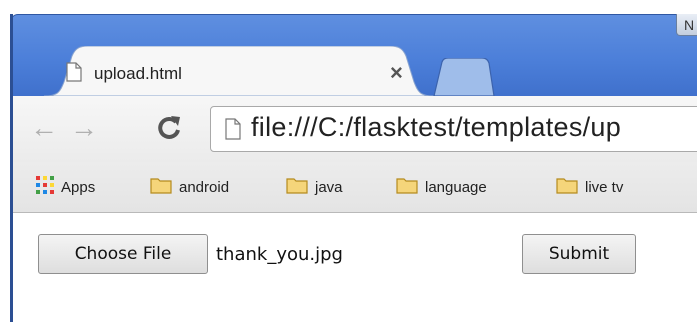 Image resolution: width=697 pixels, height=322 pixels. Describe the element at coordinates (314, 187) in the screenshot. I see `bookmark-java: java` at that location.